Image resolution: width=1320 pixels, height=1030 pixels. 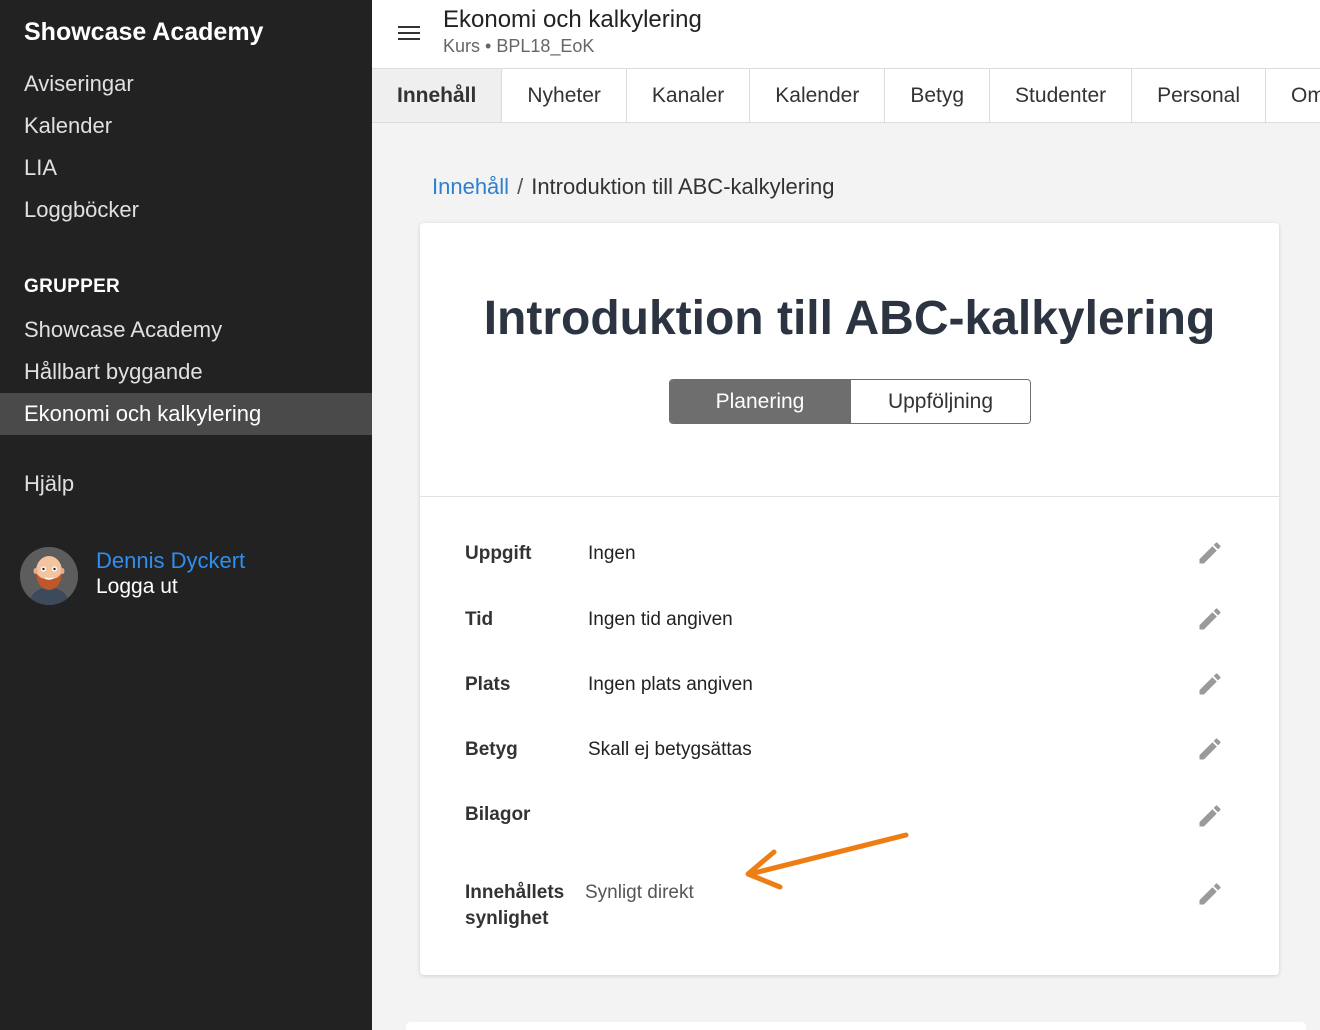 I want to click on breadcrumb-current: Introduktion till ABC-kalkylering, so click(x=683, y=186).